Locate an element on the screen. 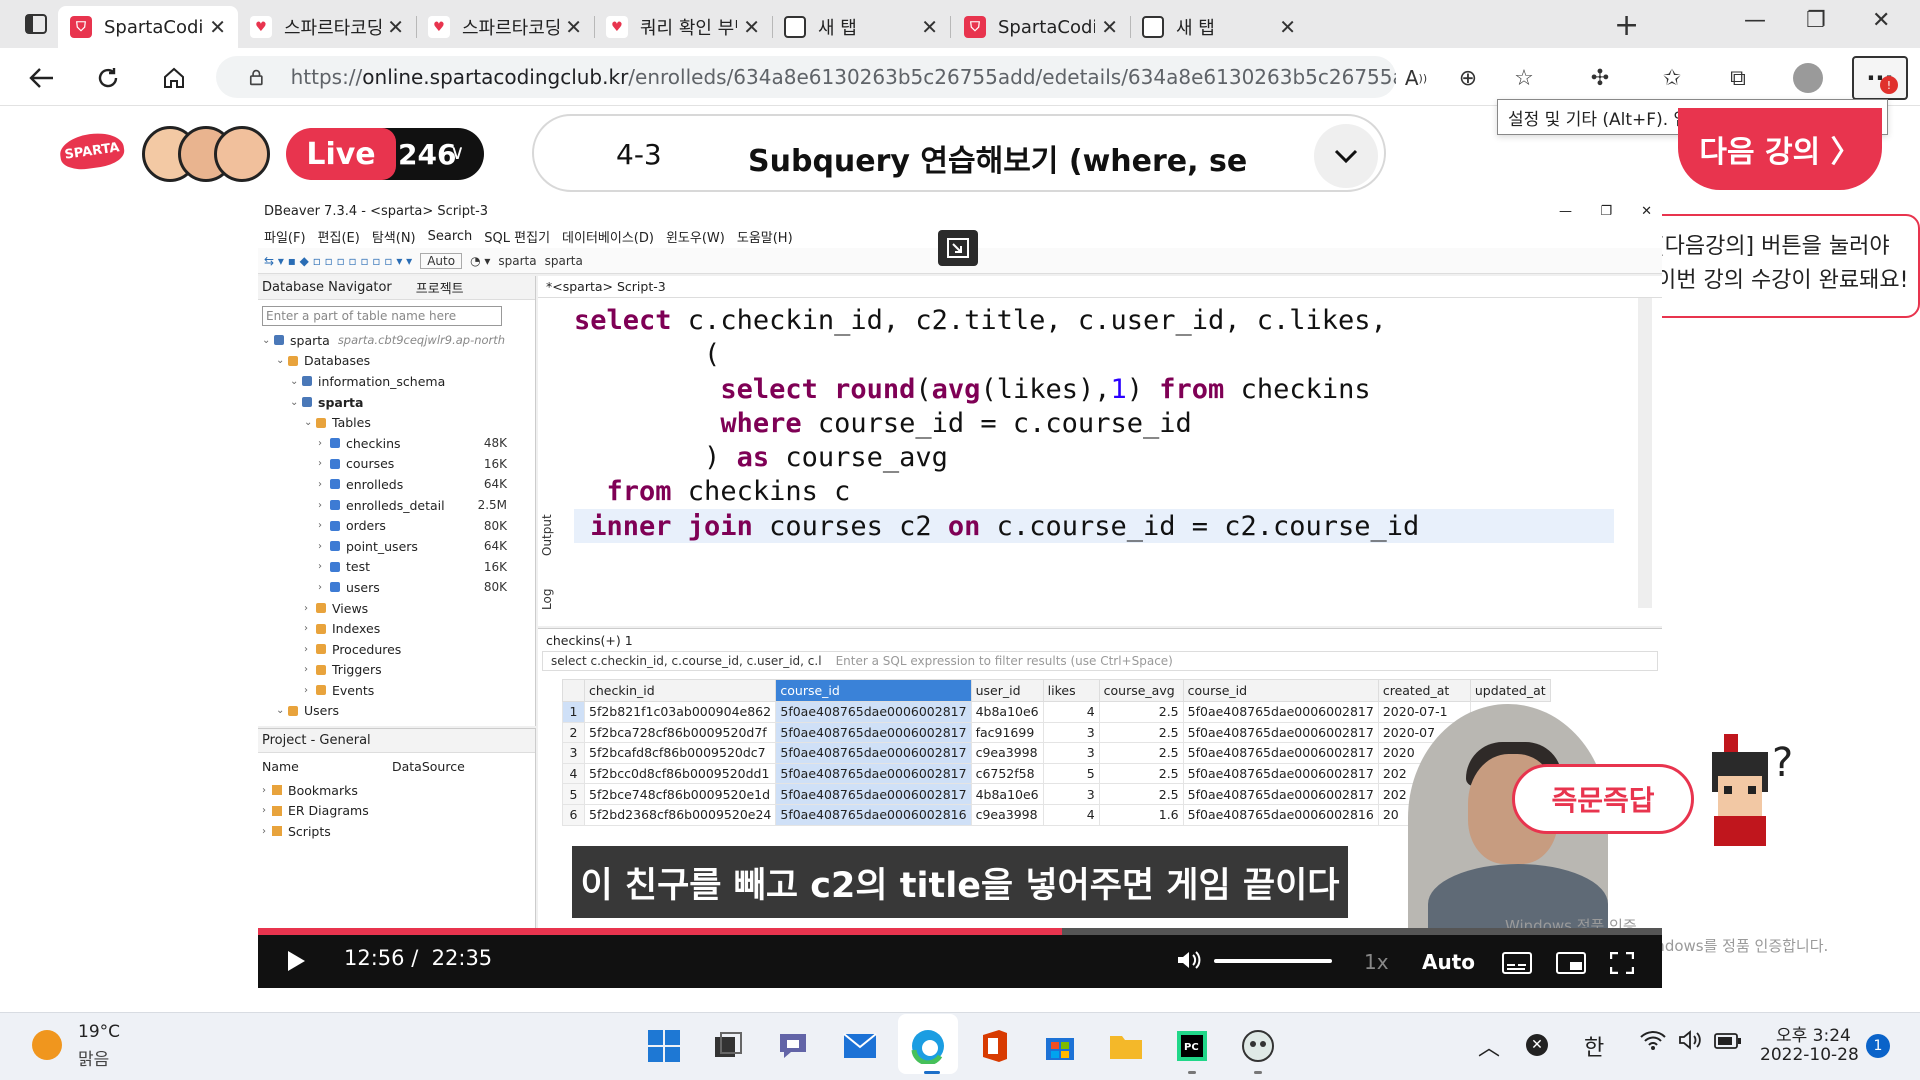  settings-menu-button: ··· is located at coordinates (1880, 78).